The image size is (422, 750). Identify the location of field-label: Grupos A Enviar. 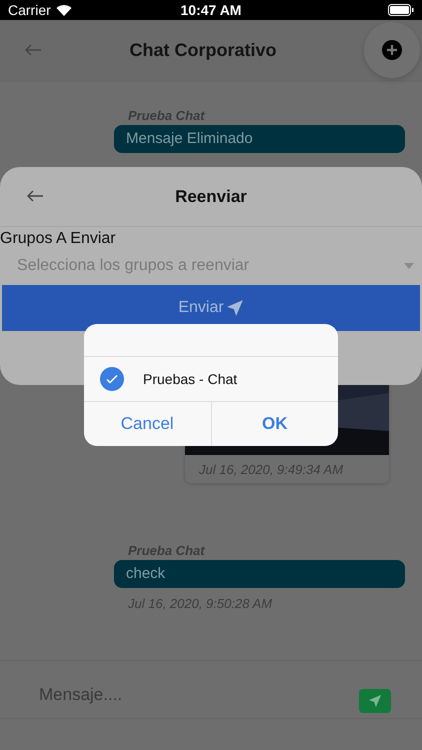
(58, 239).